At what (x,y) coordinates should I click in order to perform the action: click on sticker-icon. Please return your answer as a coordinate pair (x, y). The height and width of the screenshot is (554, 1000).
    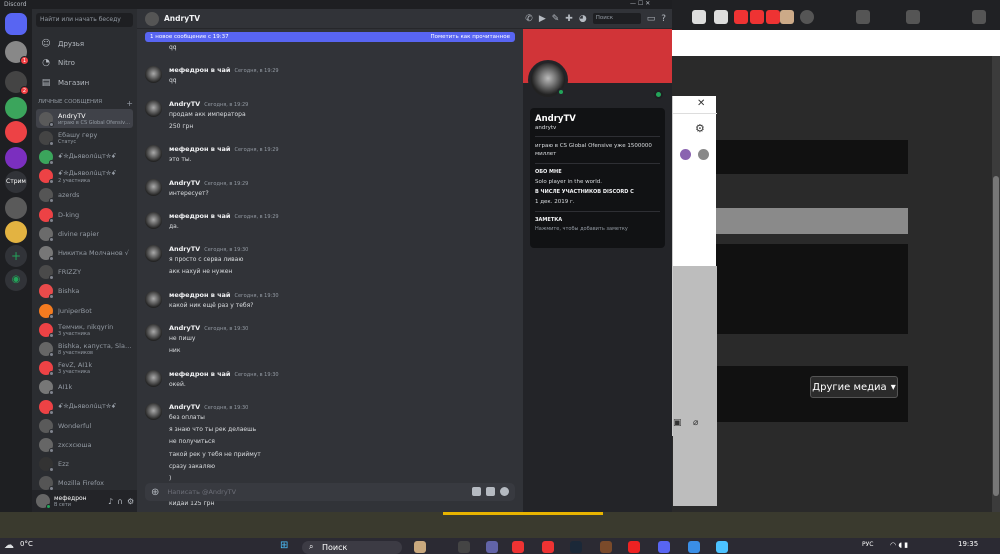
    Looking at the image, I should click on (490, 491).